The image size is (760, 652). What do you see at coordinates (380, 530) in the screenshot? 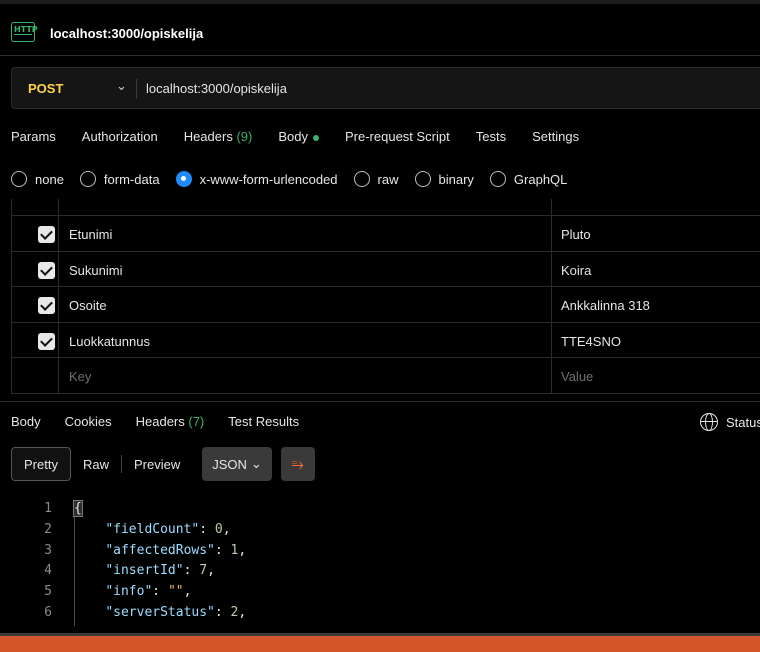
I see `code-line: 2 "fieldCount": 0,` at bounding box center [380, 530].